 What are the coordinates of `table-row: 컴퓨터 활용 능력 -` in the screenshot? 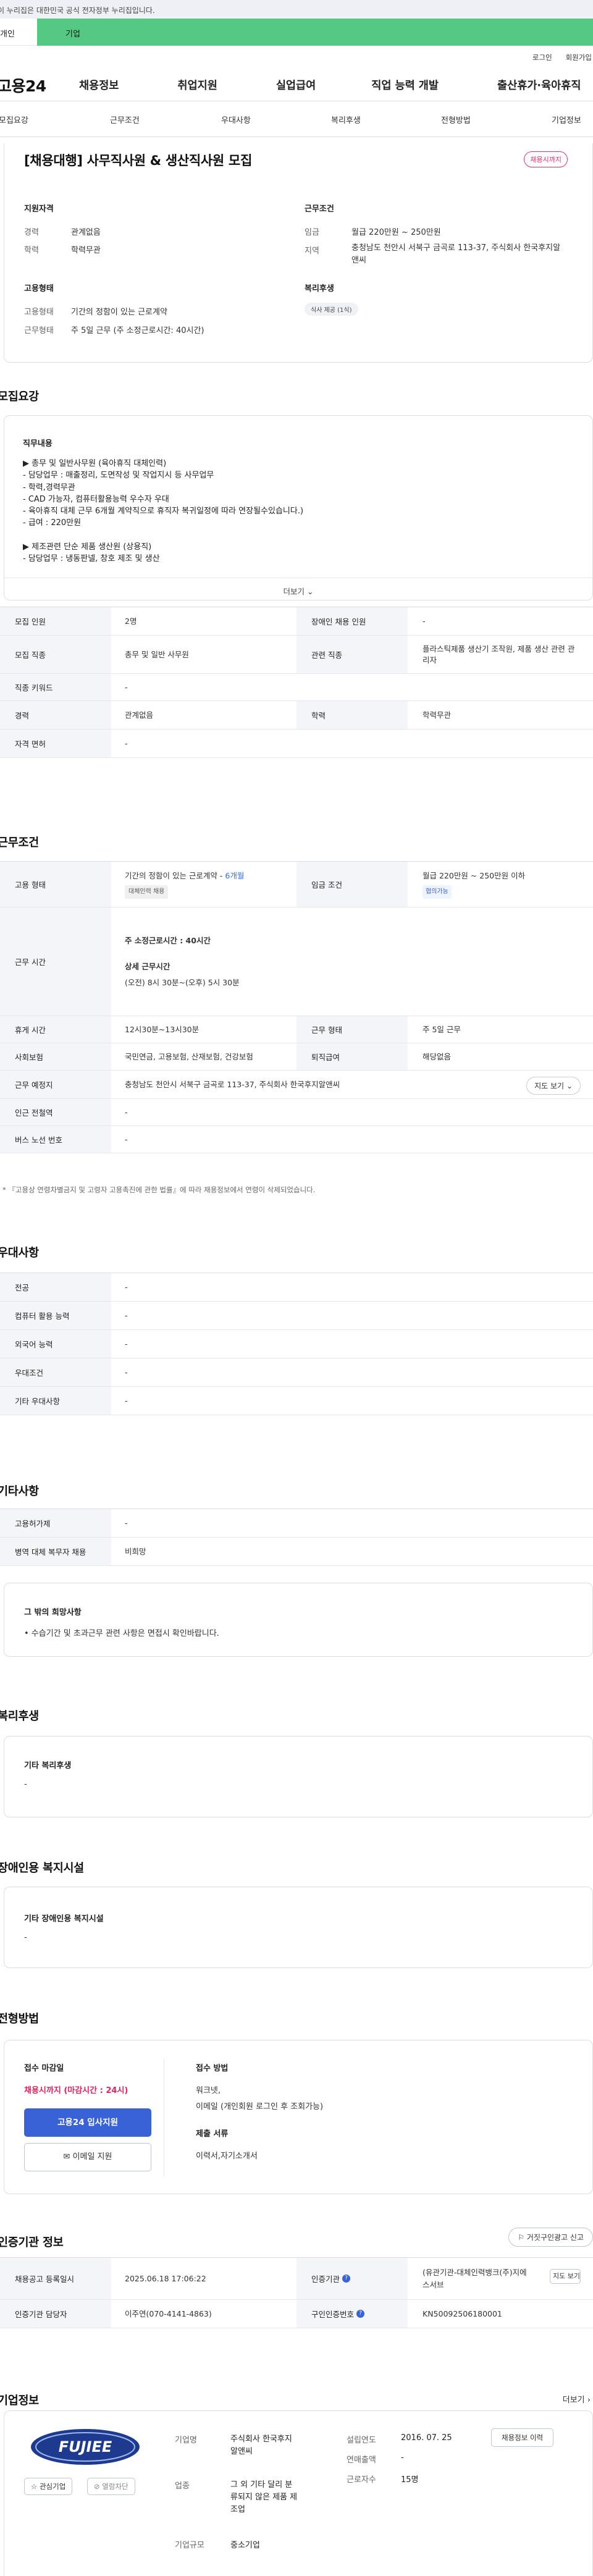 It's located at (296, 1316).